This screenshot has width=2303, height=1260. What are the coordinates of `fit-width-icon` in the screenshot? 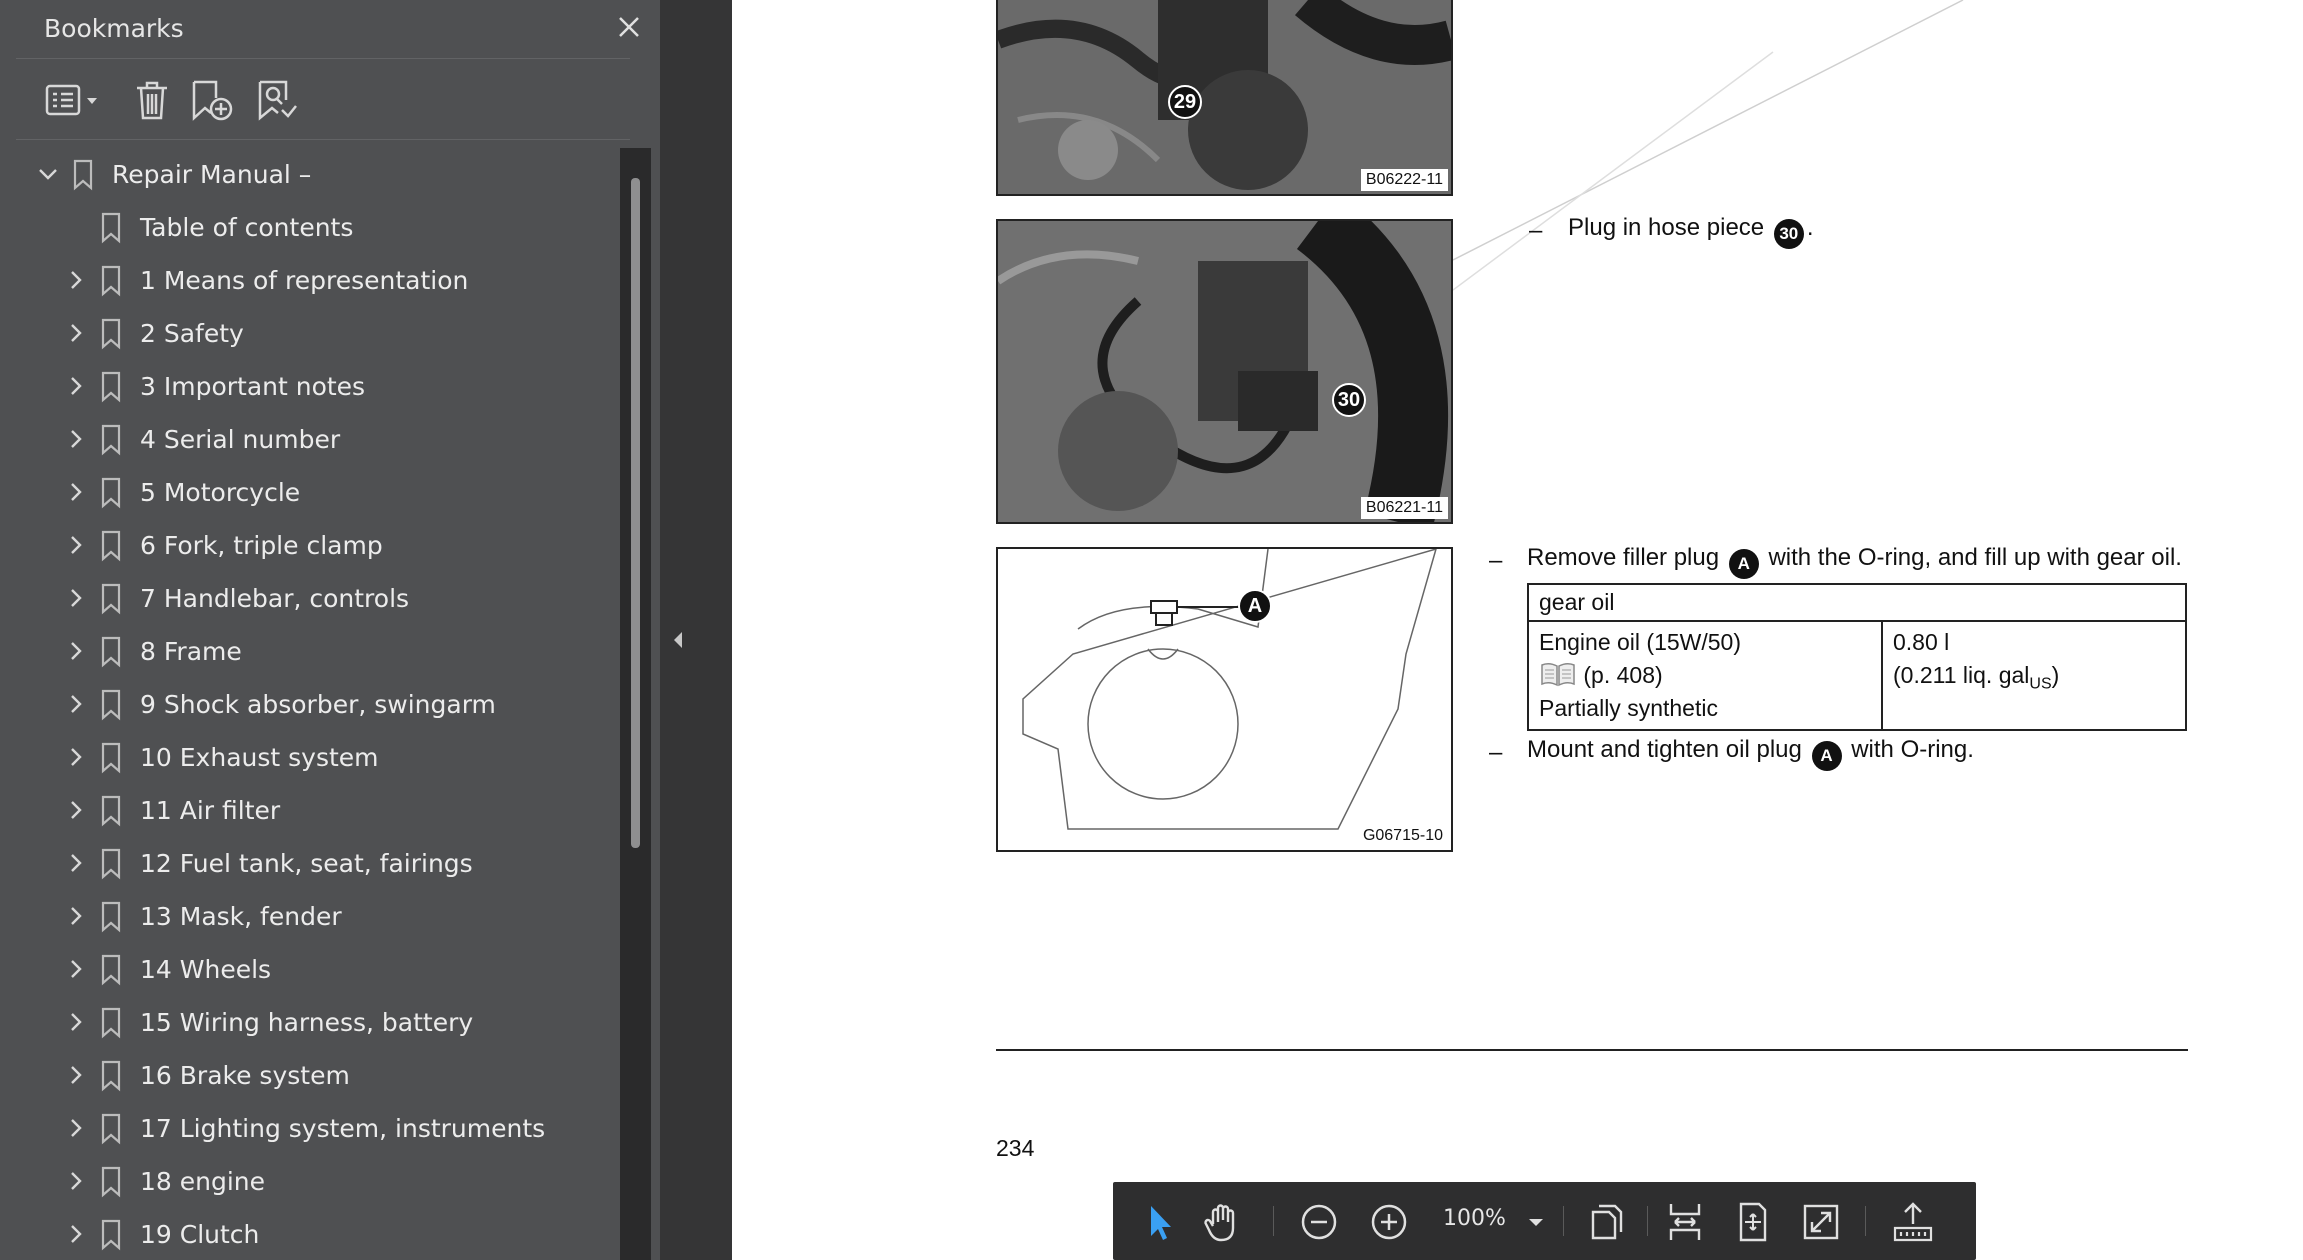 It's located at (1685, 1222).